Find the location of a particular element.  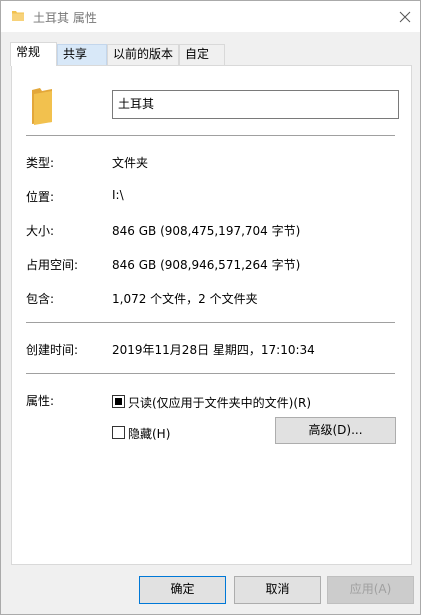

tab-label: 以前的版本 is located at coordinates (143, 54).